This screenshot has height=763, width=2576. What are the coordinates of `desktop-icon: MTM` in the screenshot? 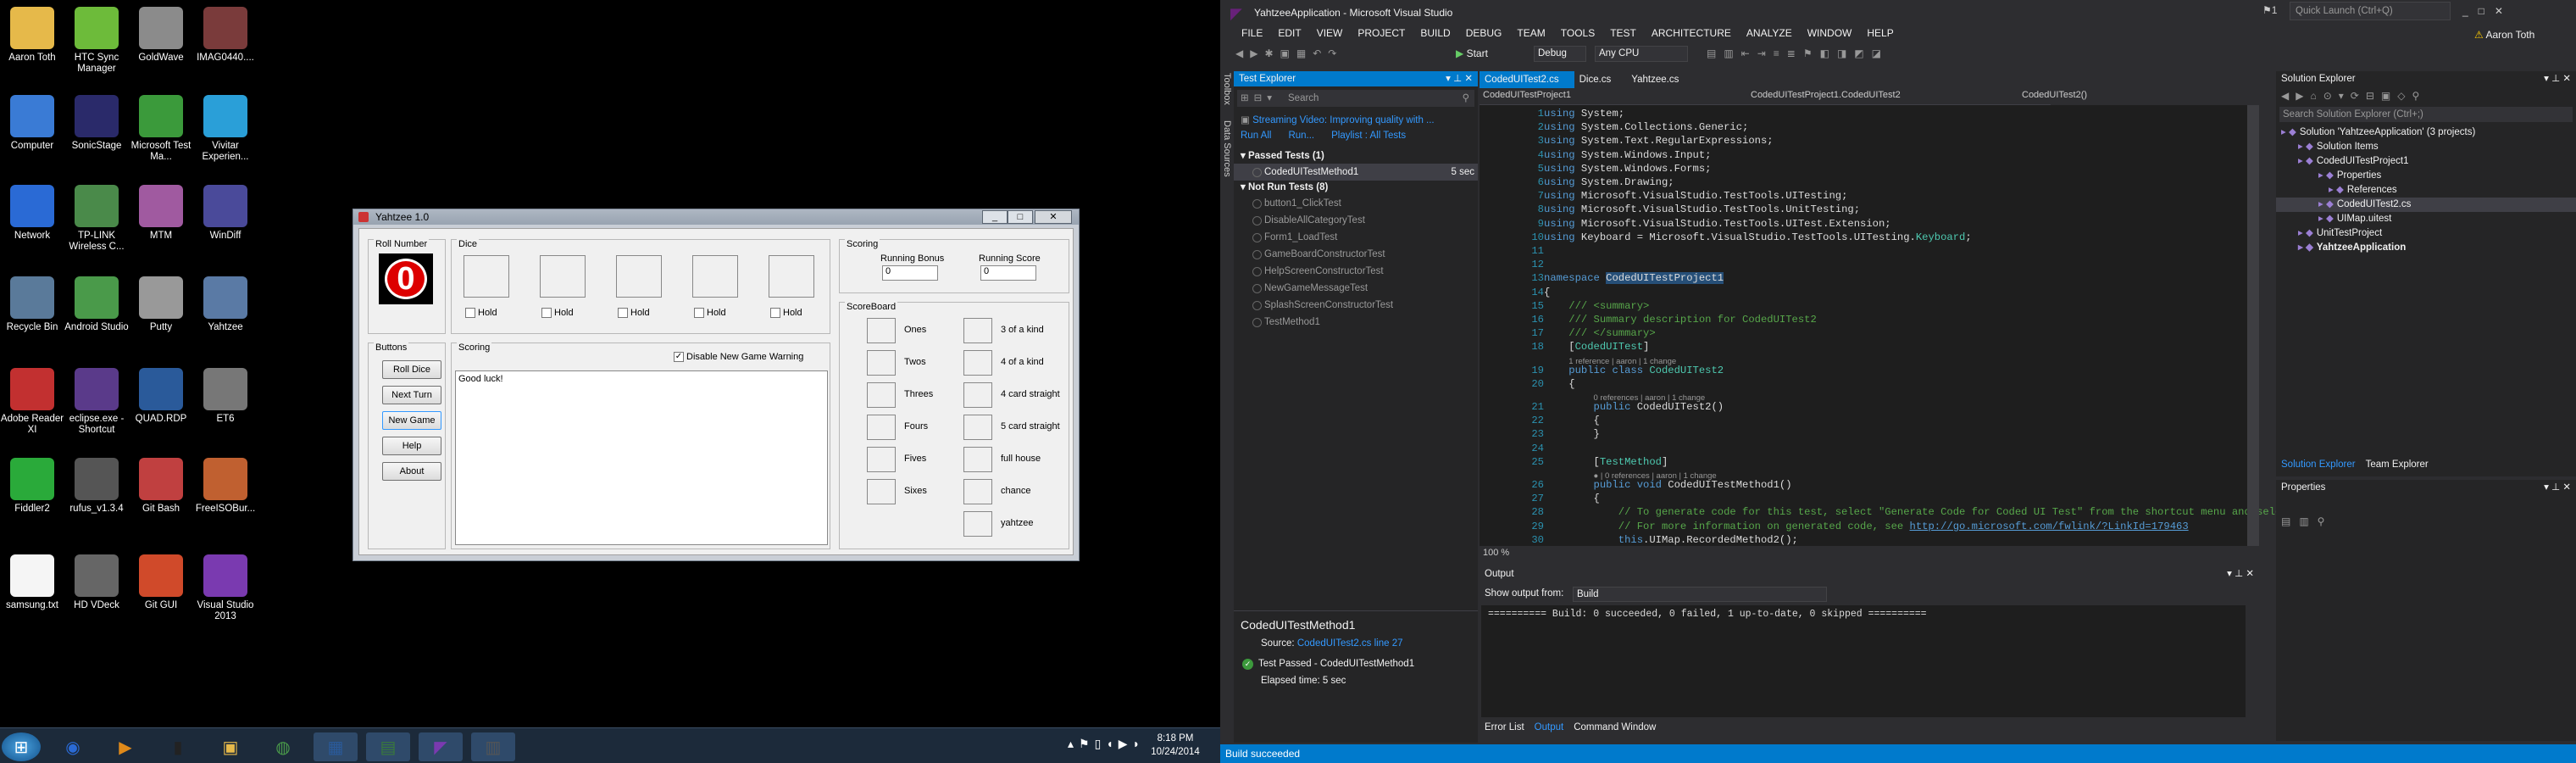 It's located at (161, 213).